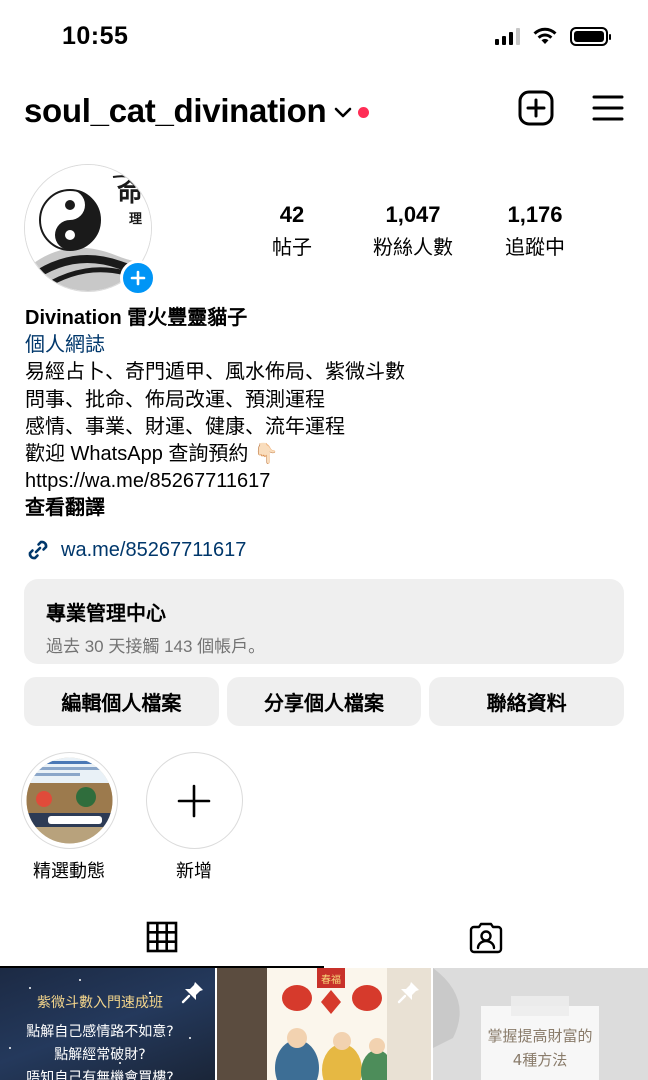 This screenshot has height=1080, width=648. What do you see at coordinates (175, 399) in the screenshot?
I see `bio-line: 問事、批命、佈局改運、預測運程` at bounding box center [175, 399].